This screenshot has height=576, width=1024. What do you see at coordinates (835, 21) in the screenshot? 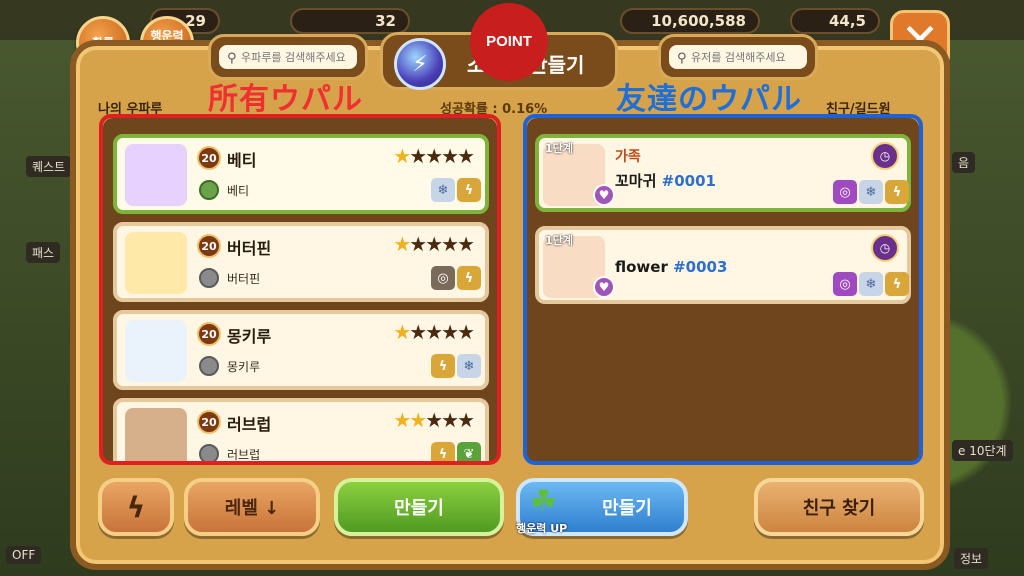
I see `stat-other: 44,5` at bounding box center [835, 21].